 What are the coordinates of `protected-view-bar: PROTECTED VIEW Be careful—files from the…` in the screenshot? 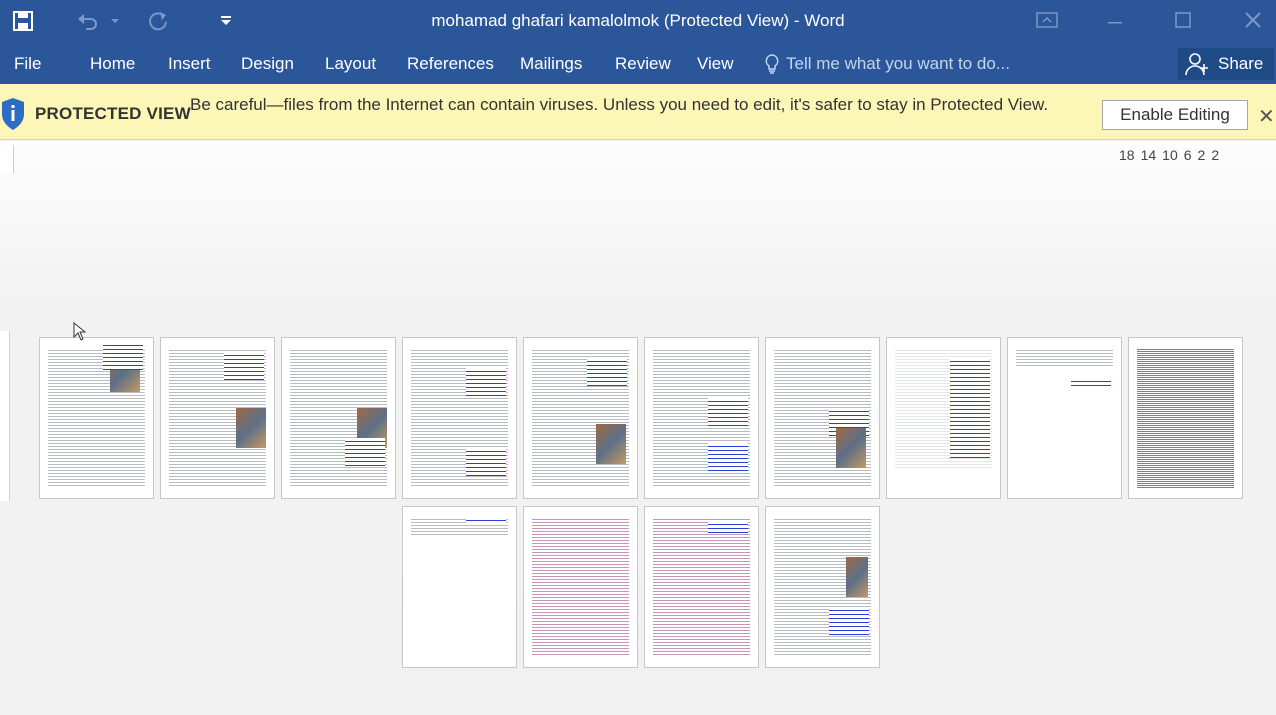 It's located at (638, 112).